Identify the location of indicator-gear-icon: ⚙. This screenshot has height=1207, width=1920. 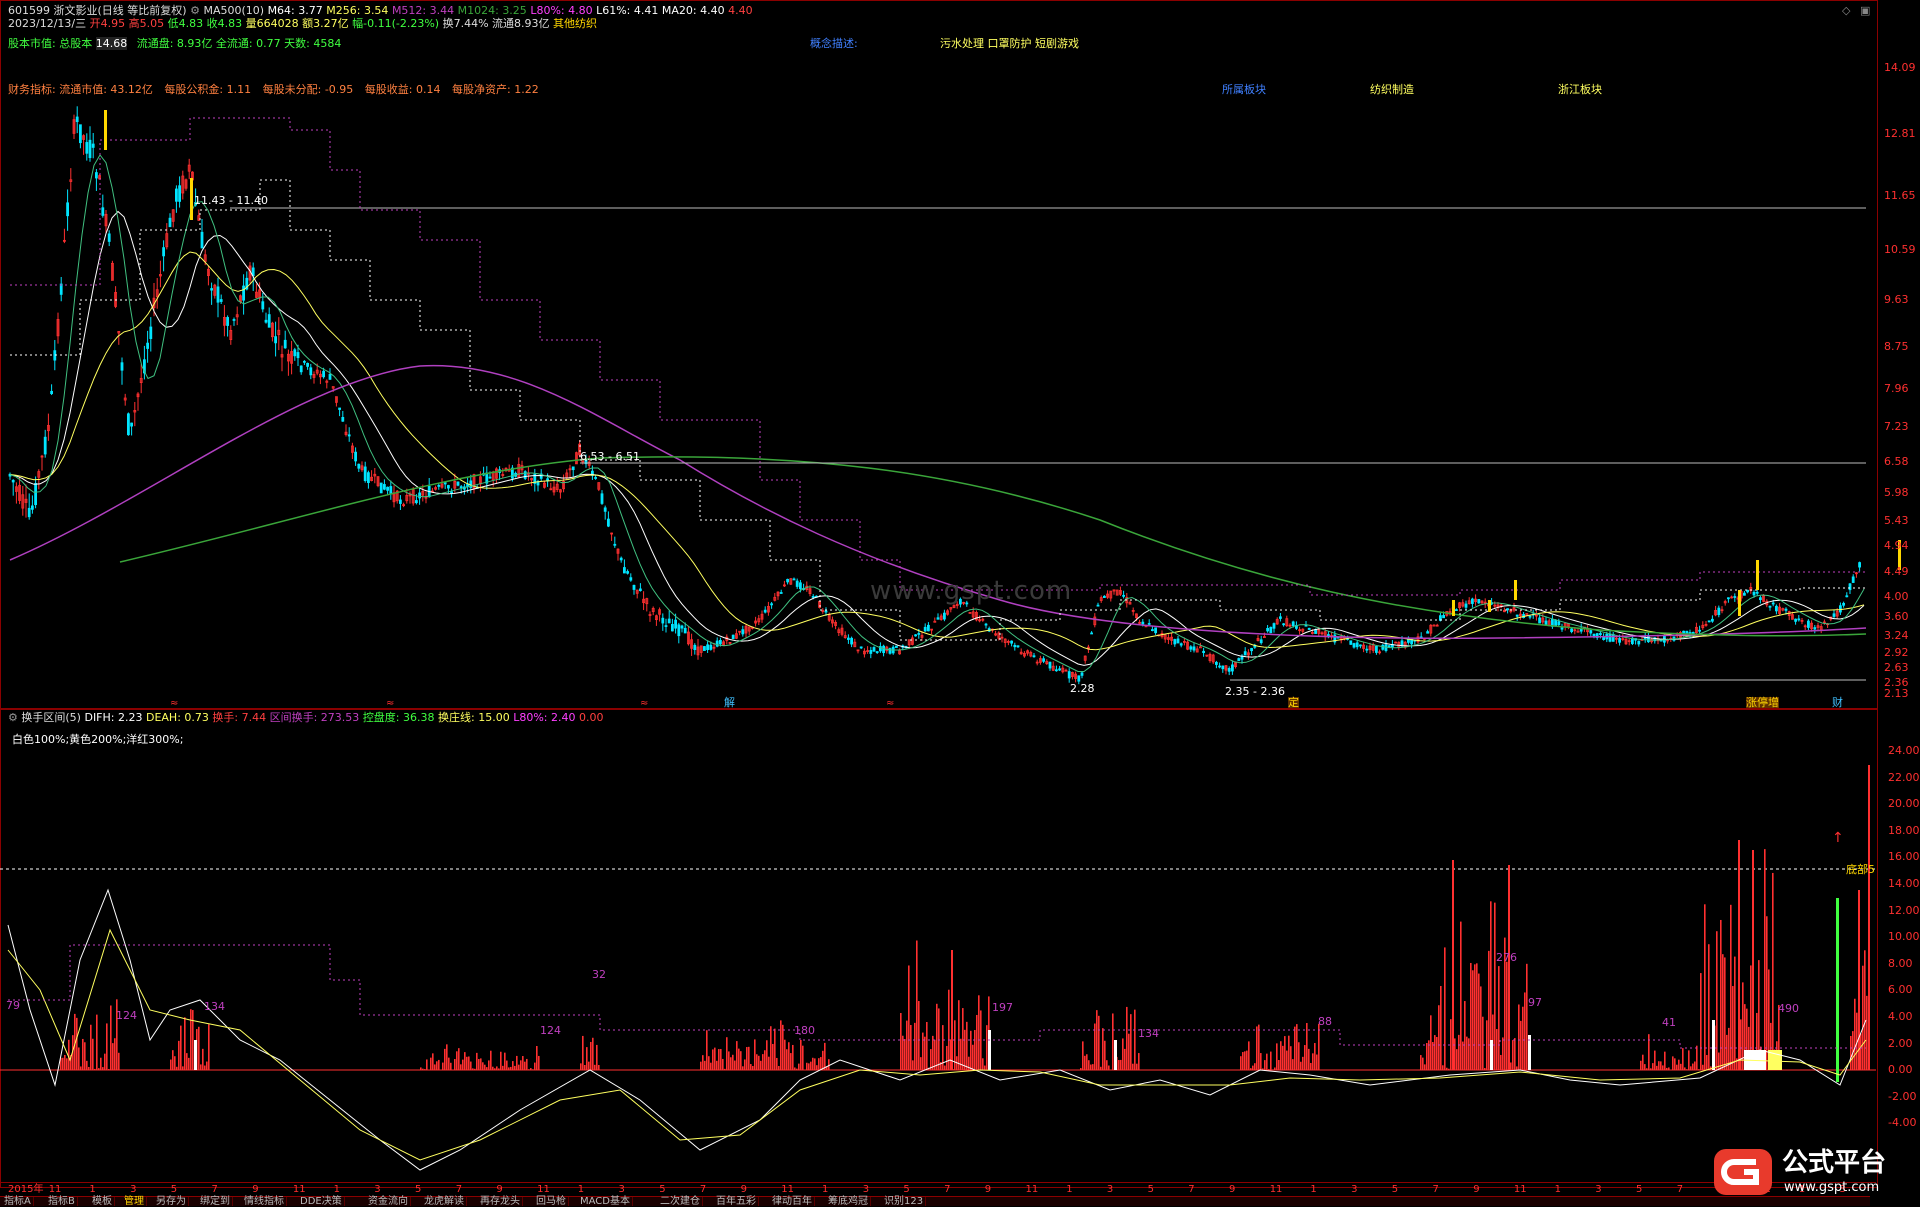
(13, 717).